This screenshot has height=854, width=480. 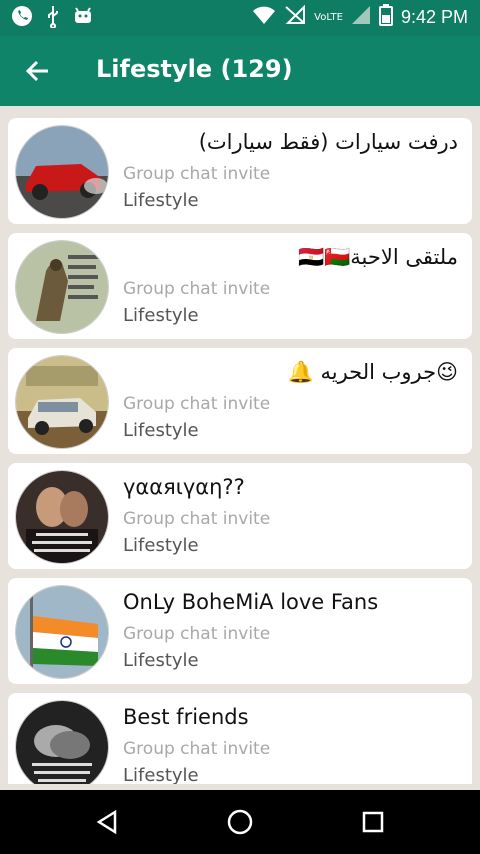 I want to click on nav-home-button, so click(x=240, y=822).